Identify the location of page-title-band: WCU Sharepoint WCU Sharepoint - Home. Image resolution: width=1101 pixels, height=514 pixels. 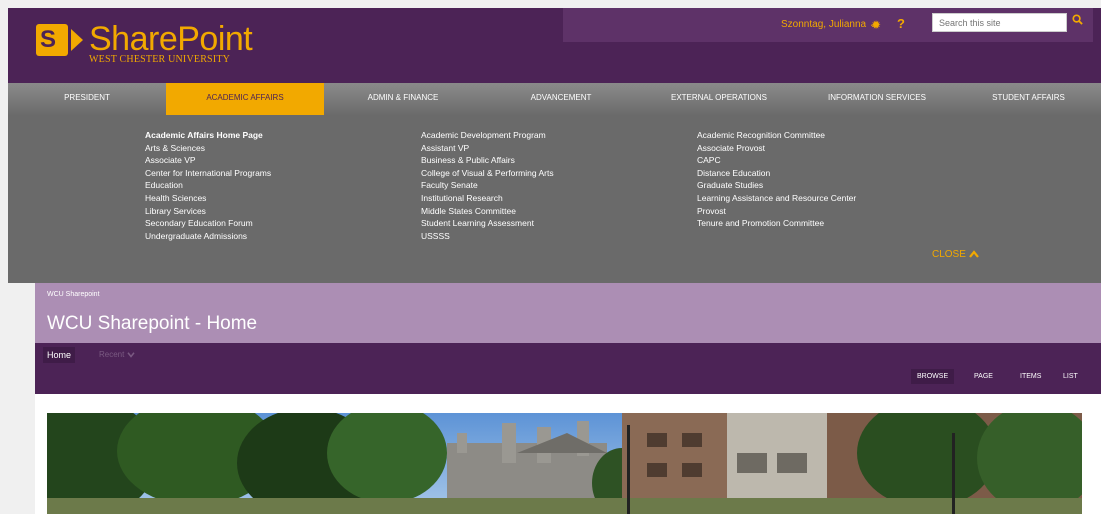
(568, 313).